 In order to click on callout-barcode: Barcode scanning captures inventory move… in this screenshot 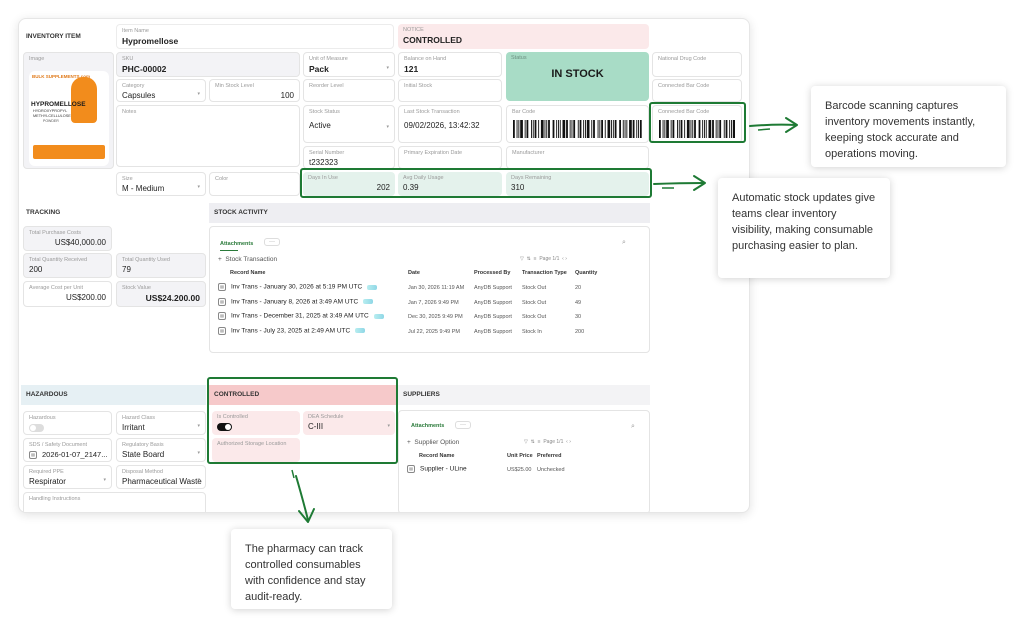, I will do `click(908, 126)`.